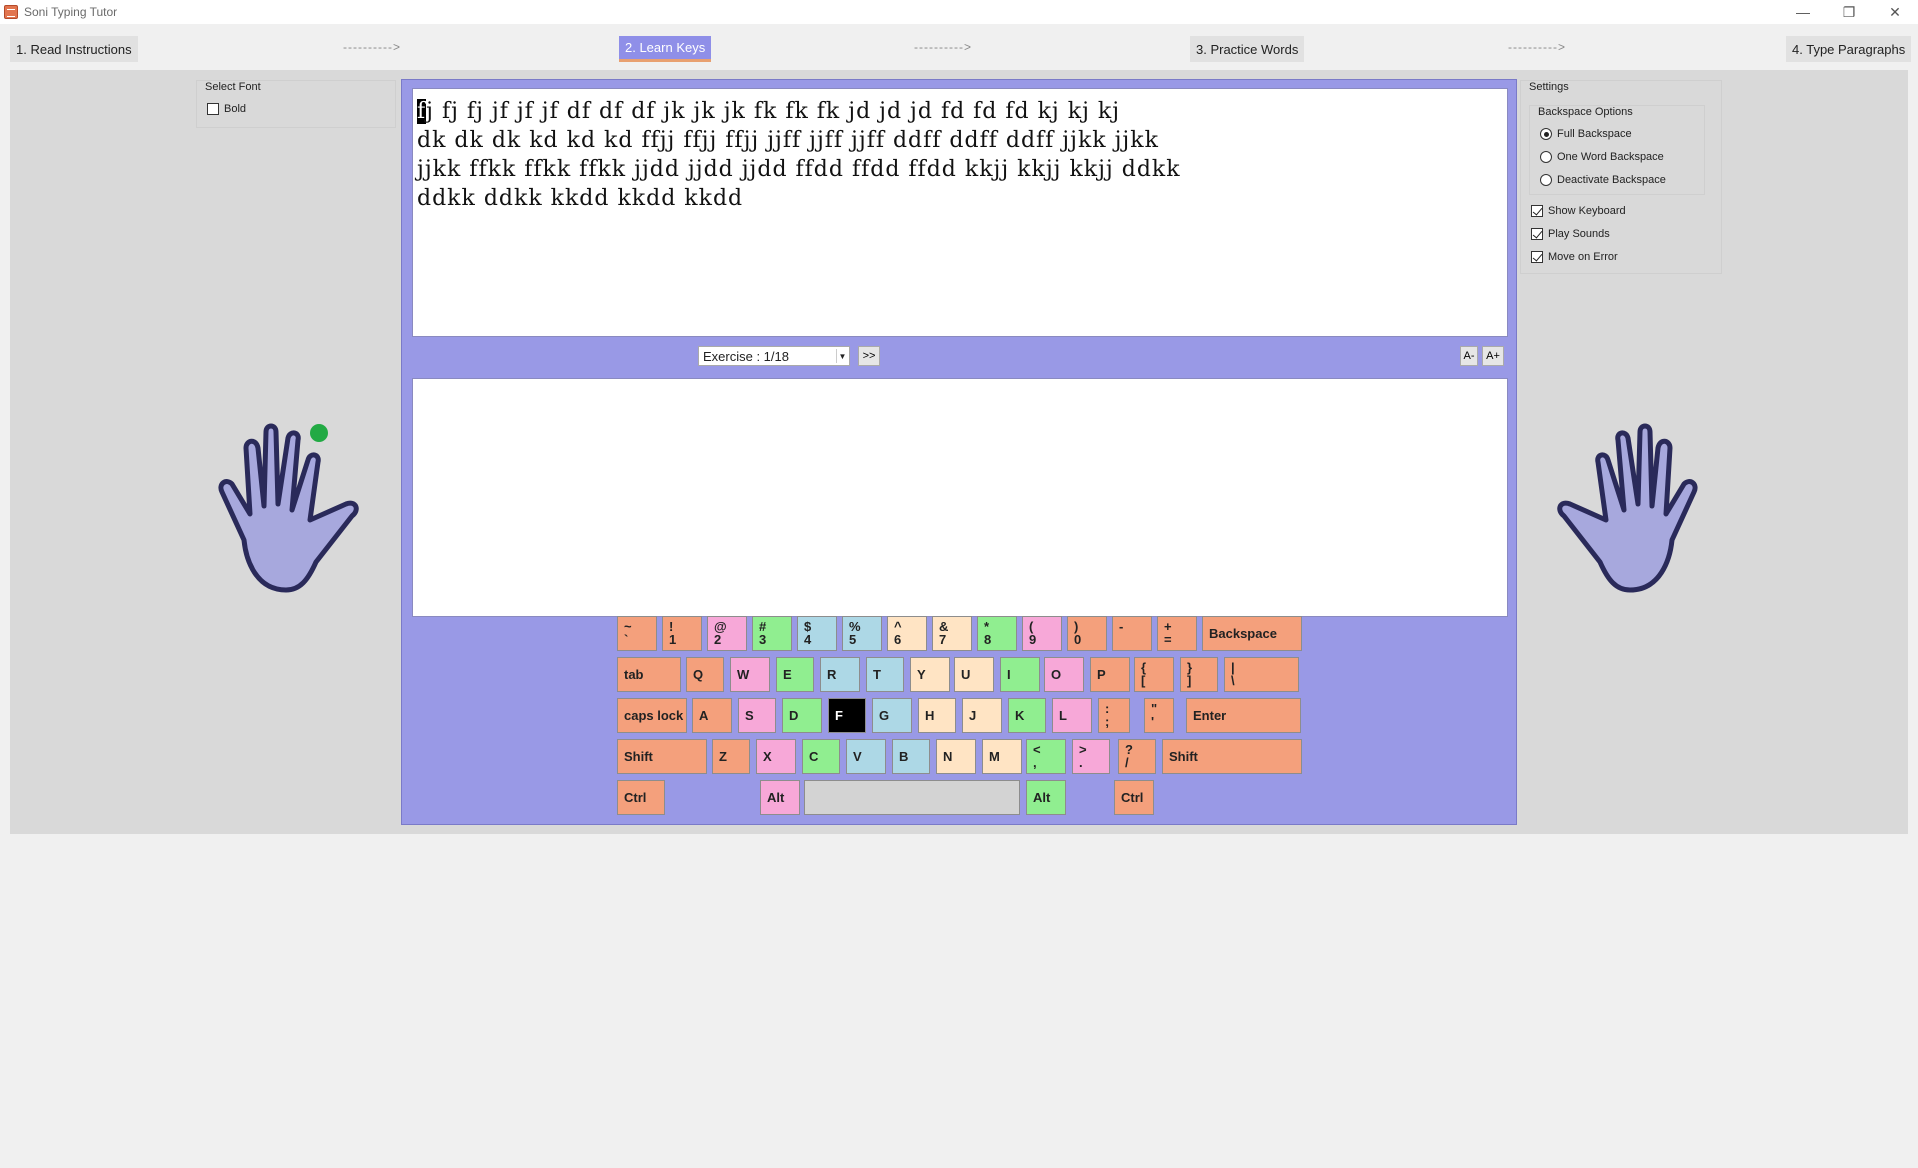 This screenshot has width=1918, height=1168. What do you see at coordinates (1087, 633) in the screenshot?
I see `key-0: ) 0` at bounding box center [1087, 633].